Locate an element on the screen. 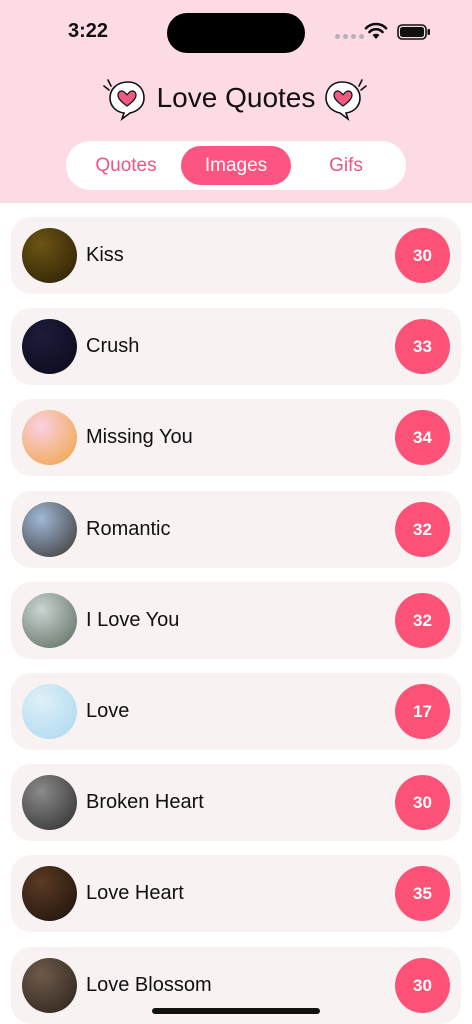 This screenshot has height=1024, width=472. list-item: Love 17 is located at coordinates (236, 711).